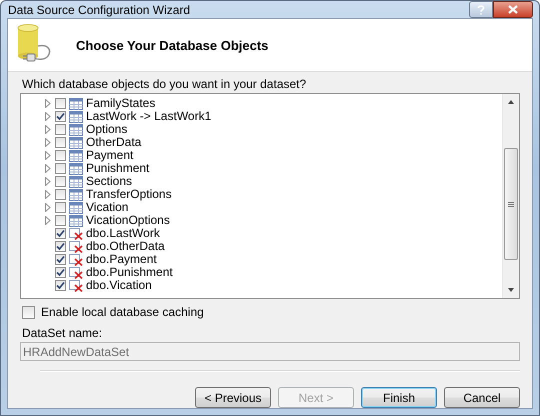 The width and height of the screenshot is (540, 416). I want to click on tree-item-label: dbo.LastWork, so click(123, 233).